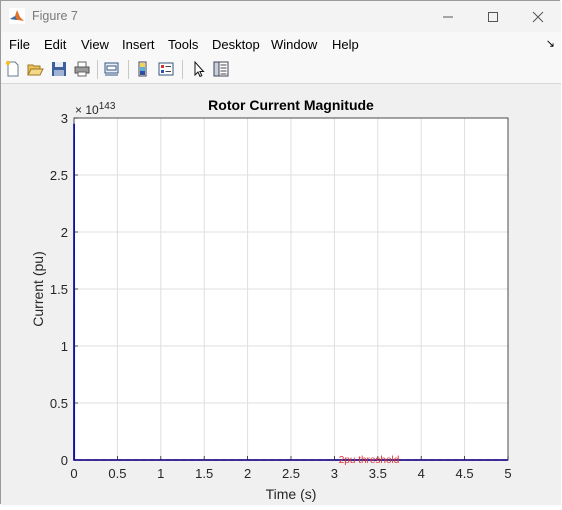 The width and height of the screenshot is (562, 510). Describe the element at coordinates (247, 473) in the screenshot. I see `x-tick-label: 2` at that location.